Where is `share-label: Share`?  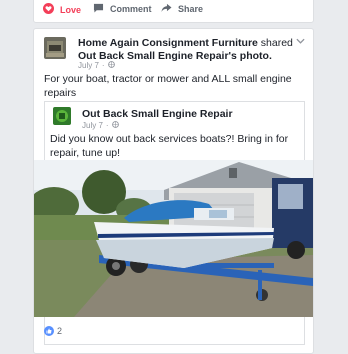 share-label: Share is located at coordinates (191, 9).